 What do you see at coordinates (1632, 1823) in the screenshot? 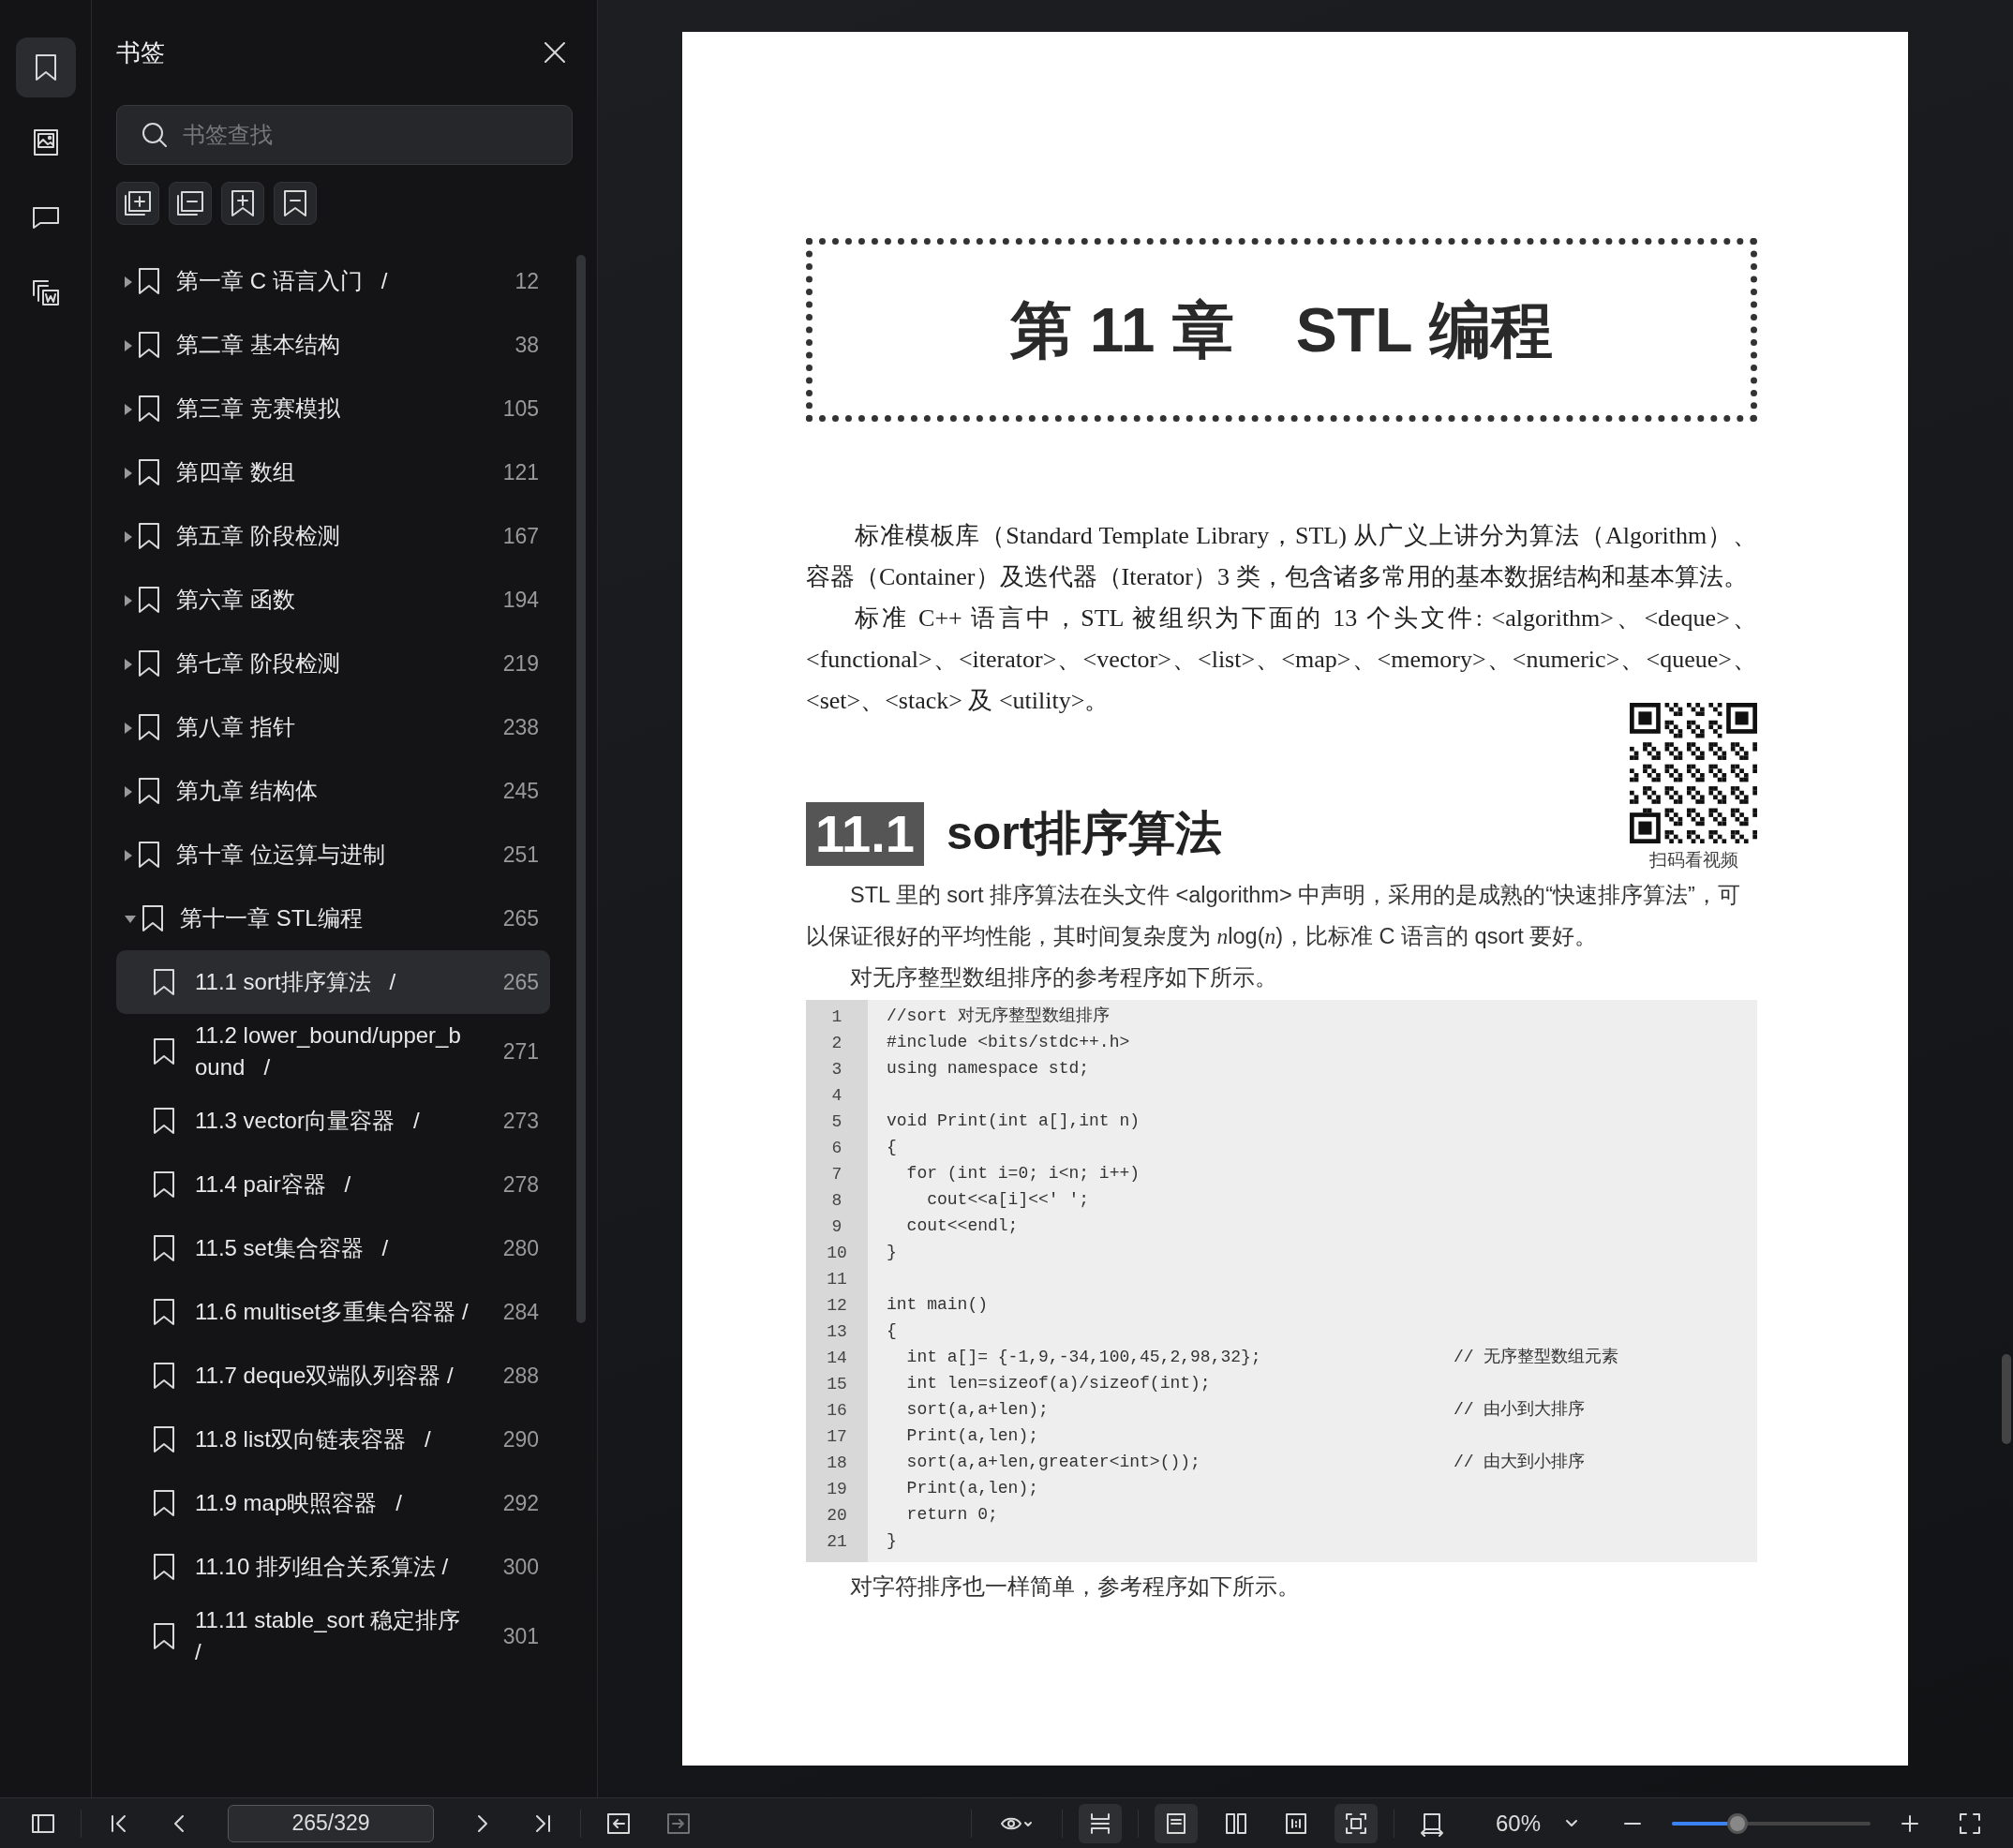
I see `minus-icon` at bounding box center [1632, 1823].